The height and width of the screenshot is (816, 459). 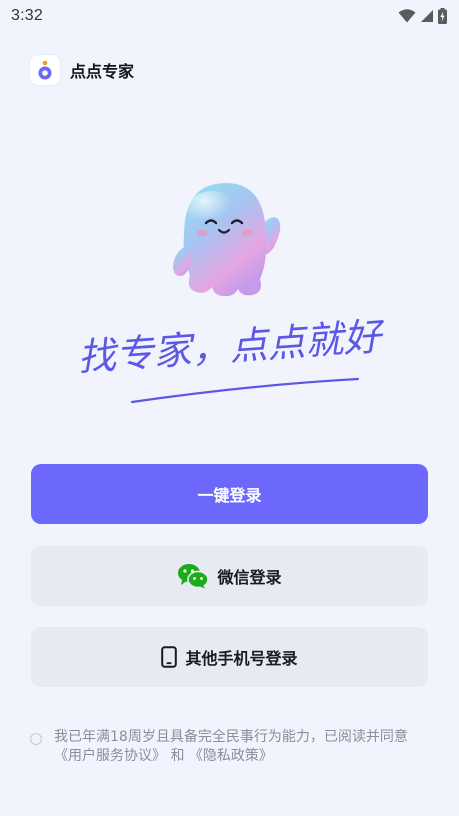 I want to click on app-name: 点点专家, so click(x=102, y=71).